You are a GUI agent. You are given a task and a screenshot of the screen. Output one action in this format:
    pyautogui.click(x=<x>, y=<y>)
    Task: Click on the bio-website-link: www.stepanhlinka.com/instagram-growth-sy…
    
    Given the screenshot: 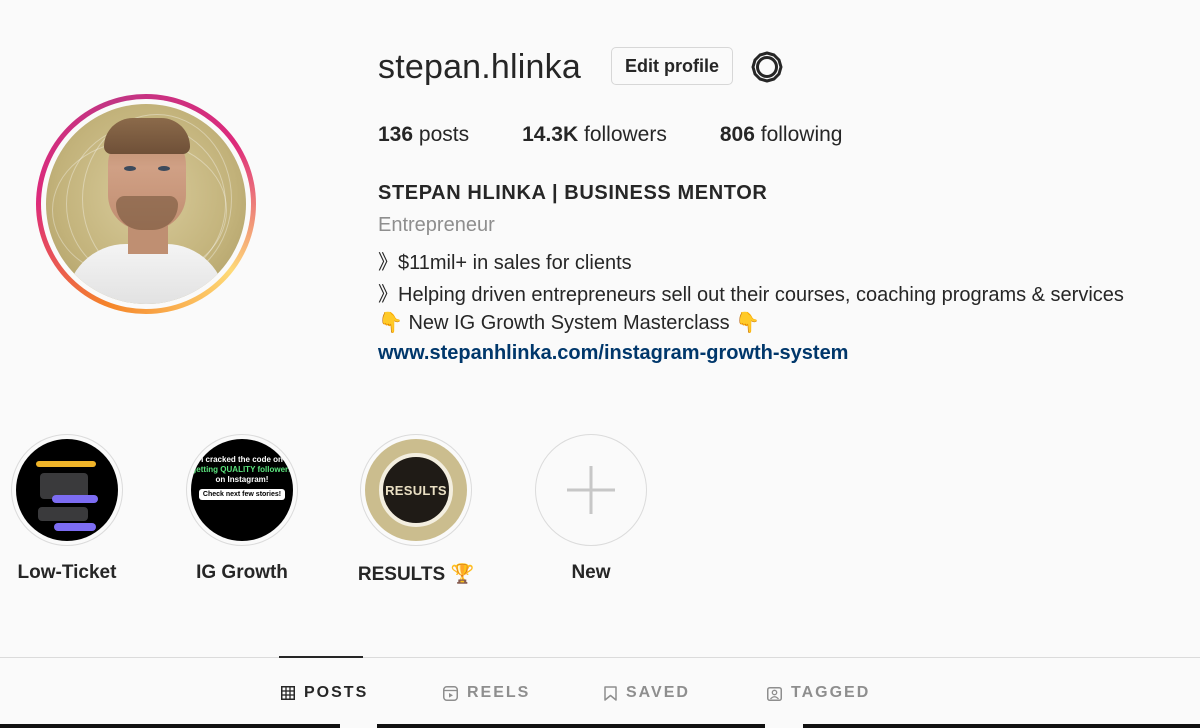 What is the action you would take?
    pyautogui.click(x=613, y=353)
    